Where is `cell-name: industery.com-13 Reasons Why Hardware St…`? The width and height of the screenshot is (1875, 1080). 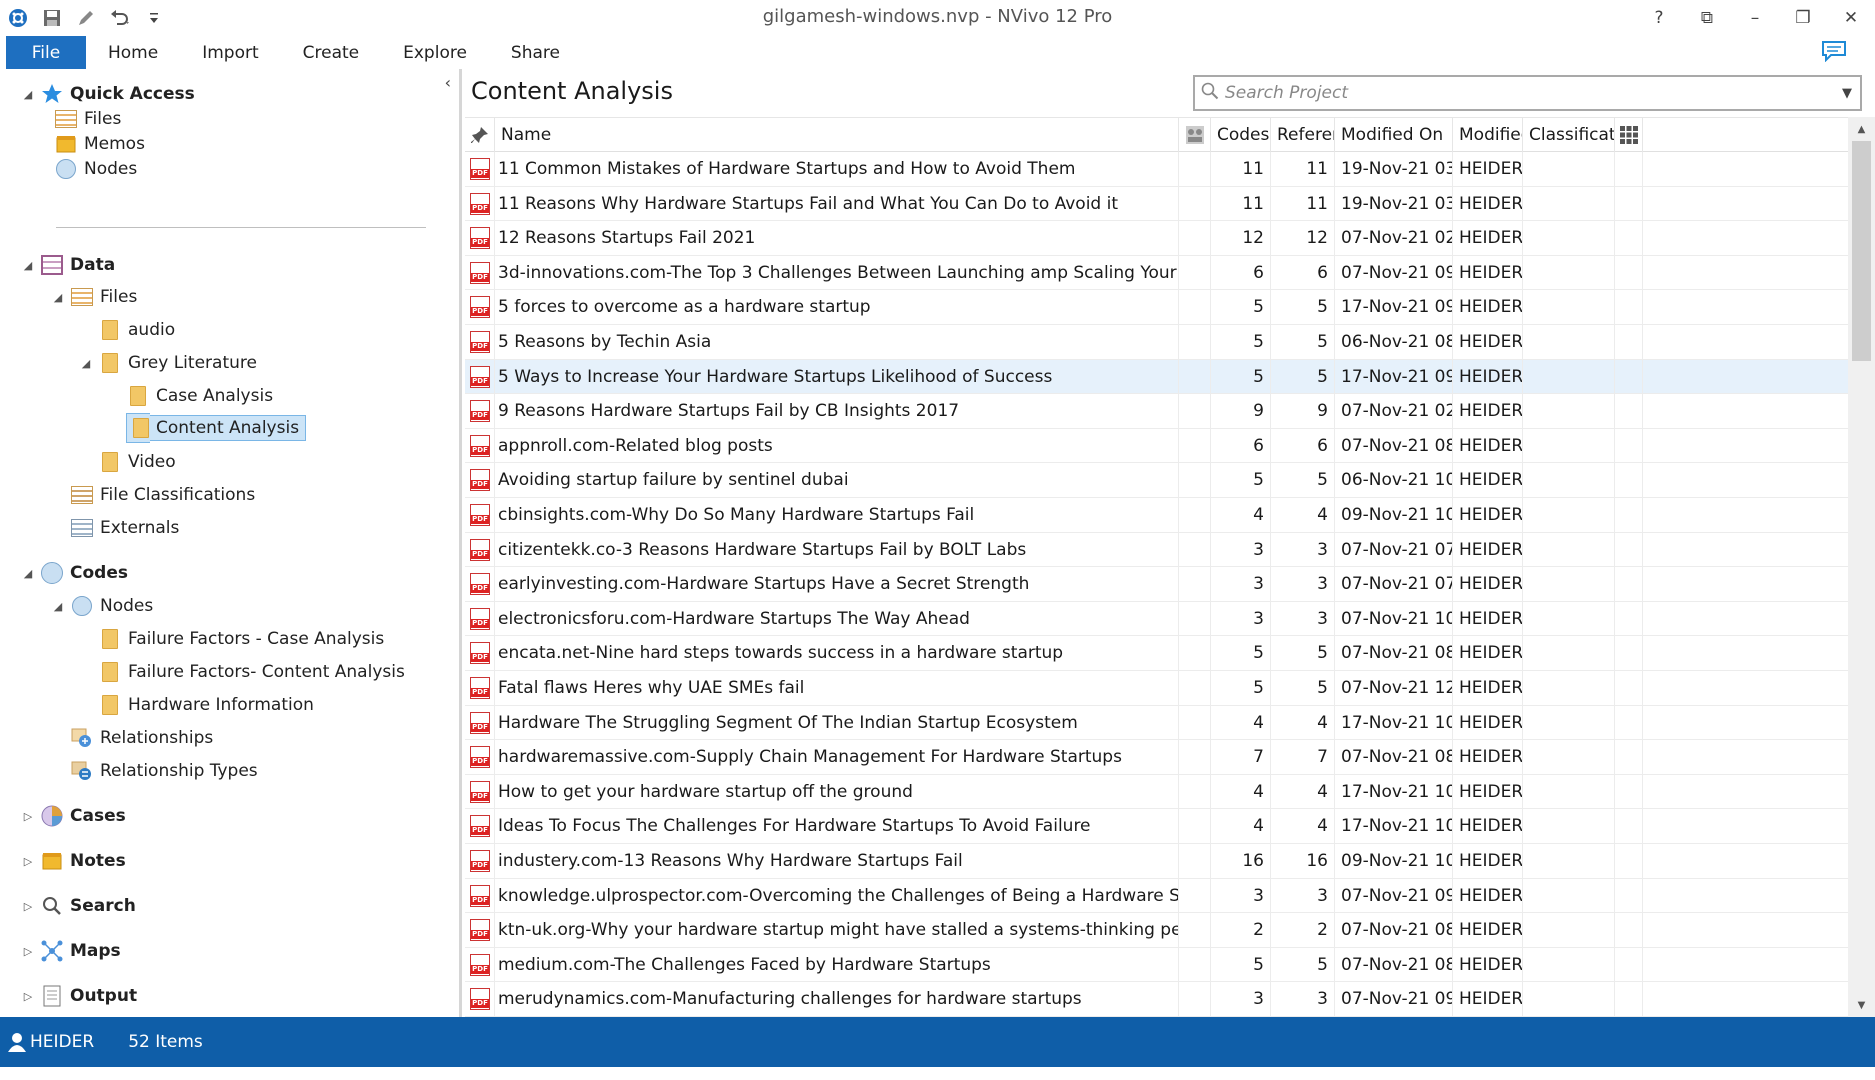 cell-name: industery.com-13 Reasons Why Hardware St… is located at coordinates (837, 861).